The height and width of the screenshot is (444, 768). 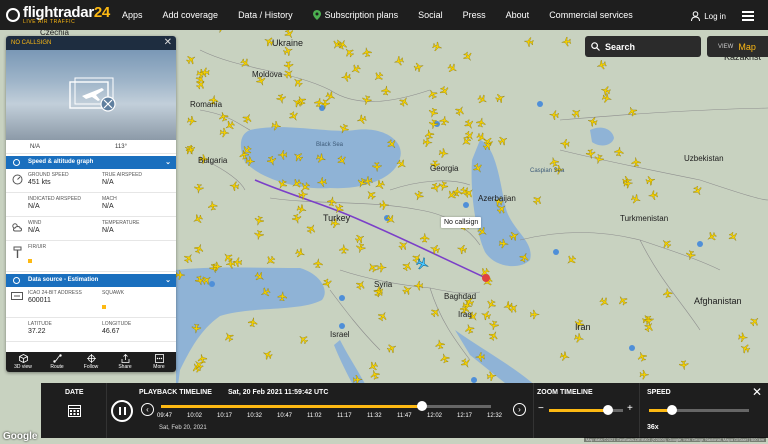 I want to click on country-label: Syria, so click(x=383, y=284).